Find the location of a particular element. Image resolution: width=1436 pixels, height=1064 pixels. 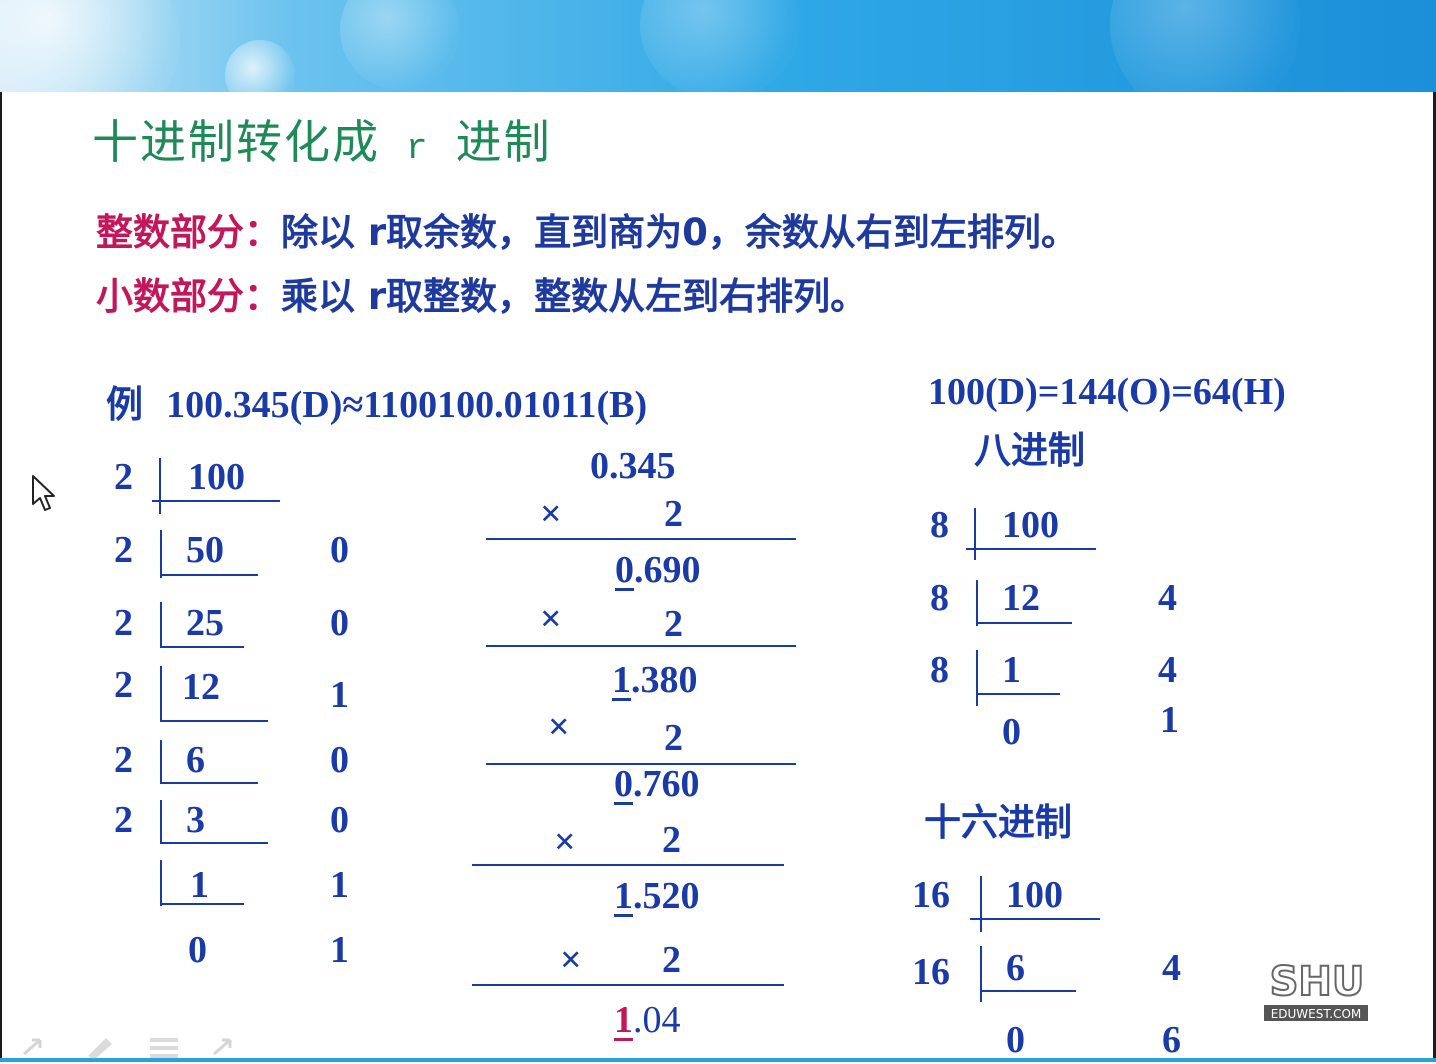

logo-mark: SHU is located at coordinates (1317, 982).